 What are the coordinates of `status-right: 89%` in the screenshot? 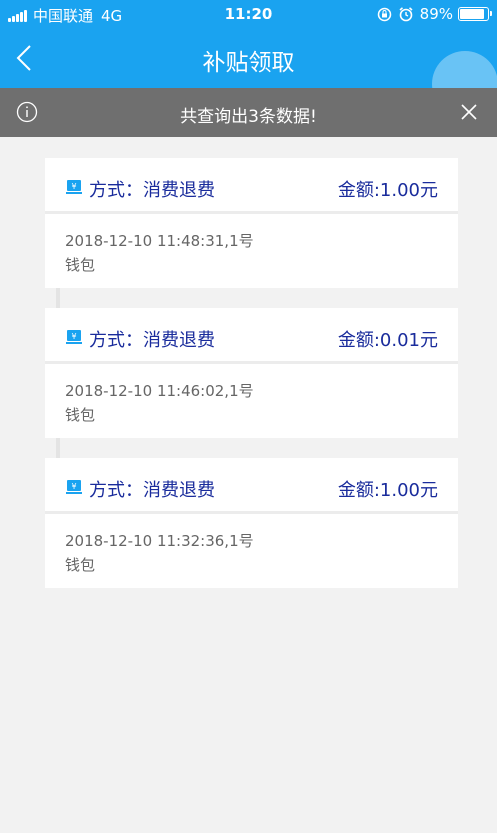 It's located at (434, 14).